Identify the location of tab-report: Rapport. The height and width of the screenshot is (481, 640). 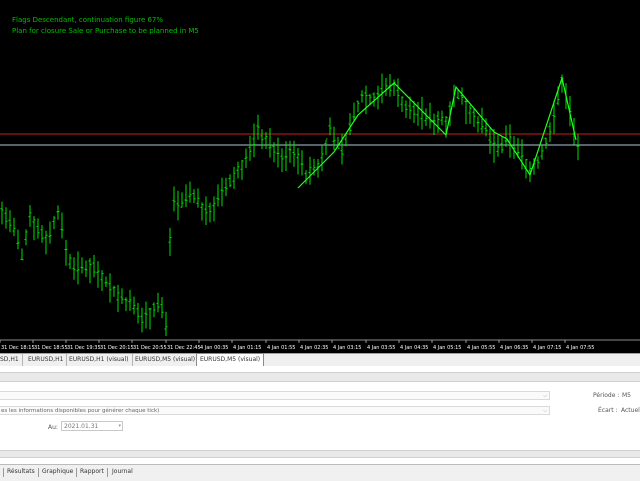
(92, 471).